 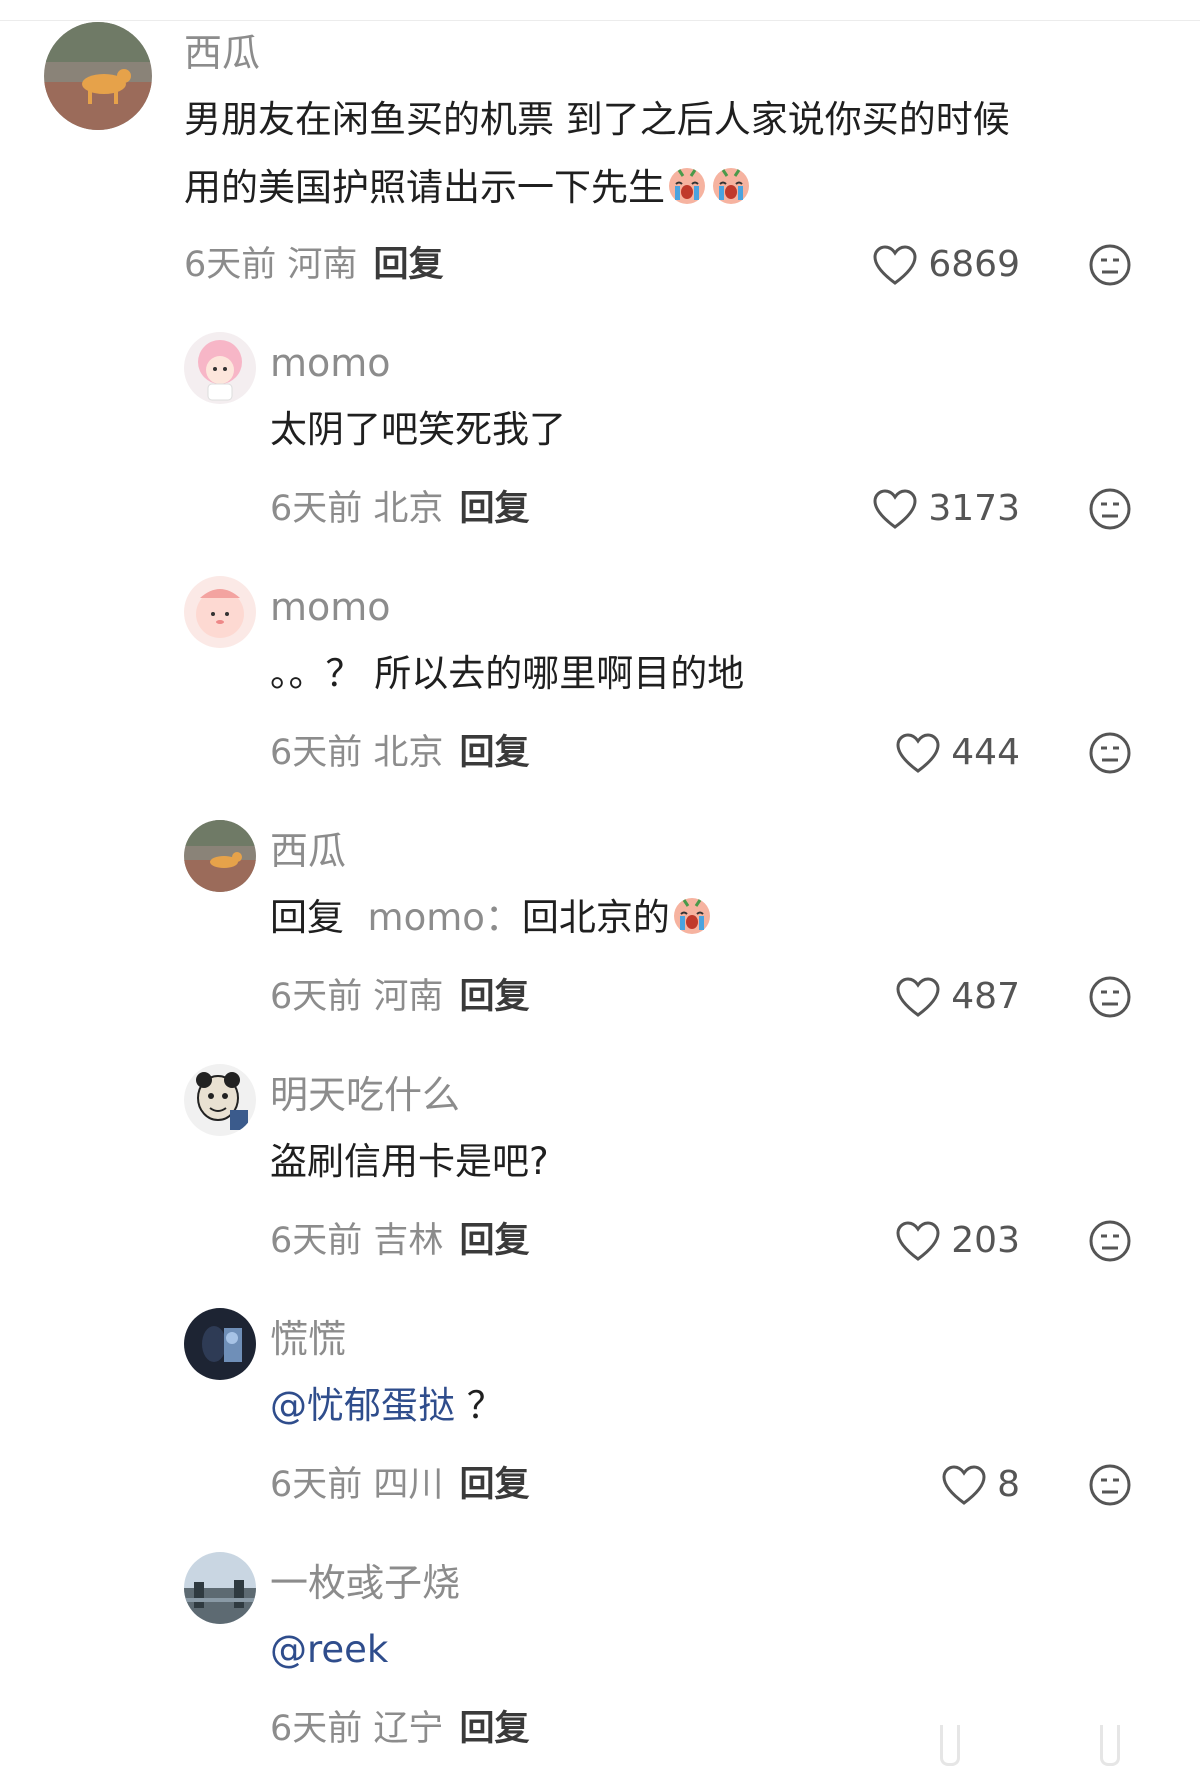 What do you see at coordinates (400, 1729) in the screenshot?
I see `comment-meta: 6天前 辽宁 回复` at bounding box center [400, 1729].